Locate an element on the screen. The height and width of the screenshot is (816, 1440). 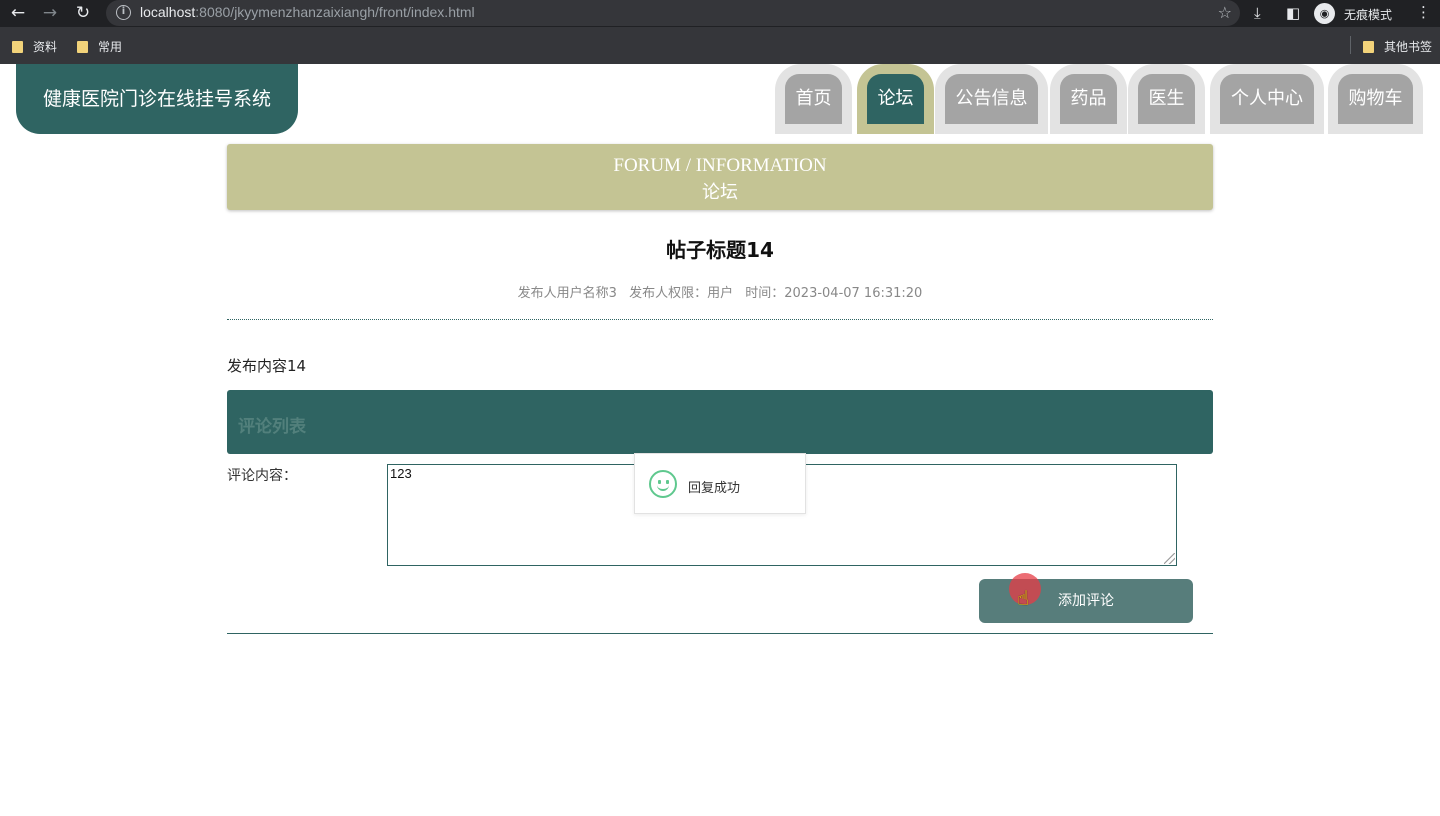
smile-icon is located at coordinates (663, 484).